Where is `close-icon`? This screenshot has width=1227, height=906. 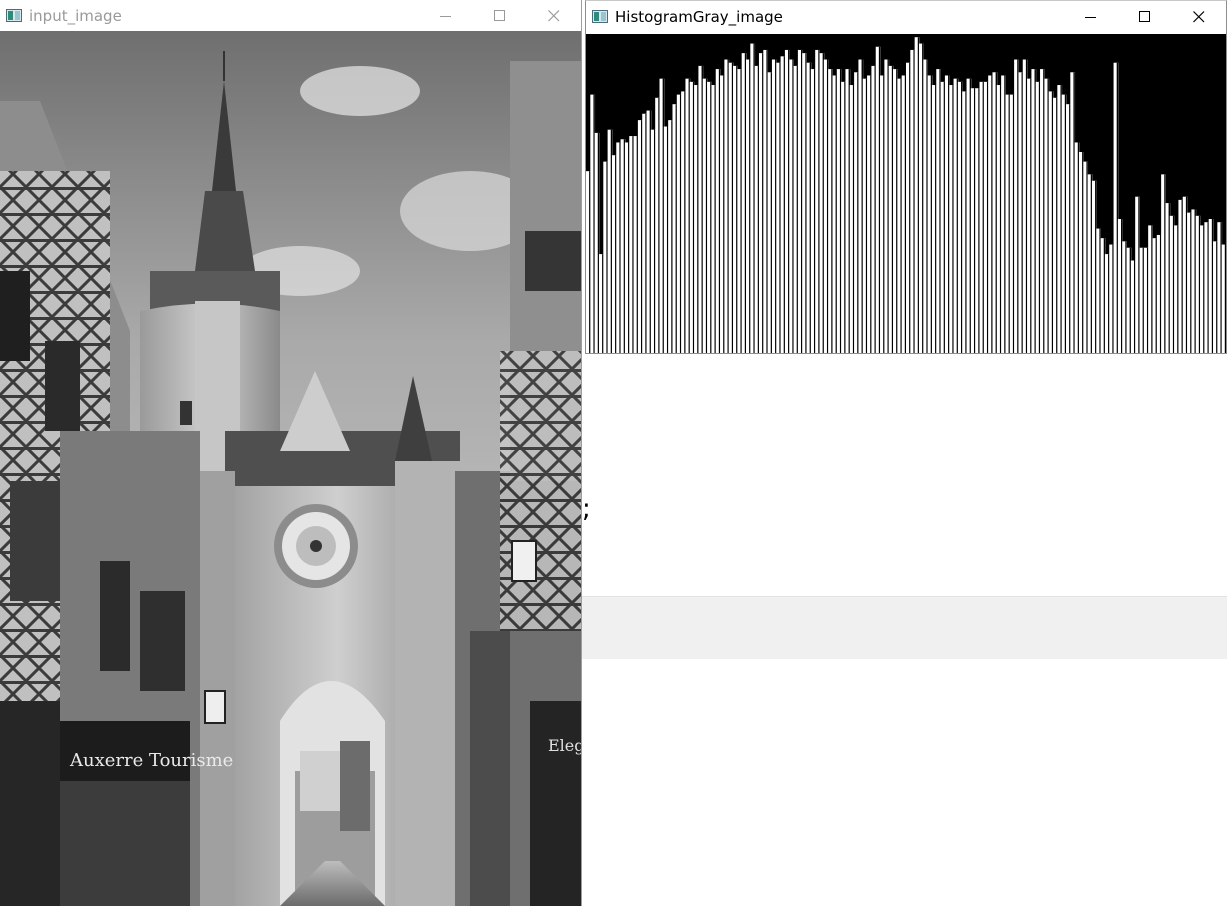
close-icon is located at coordinates (554, 15).